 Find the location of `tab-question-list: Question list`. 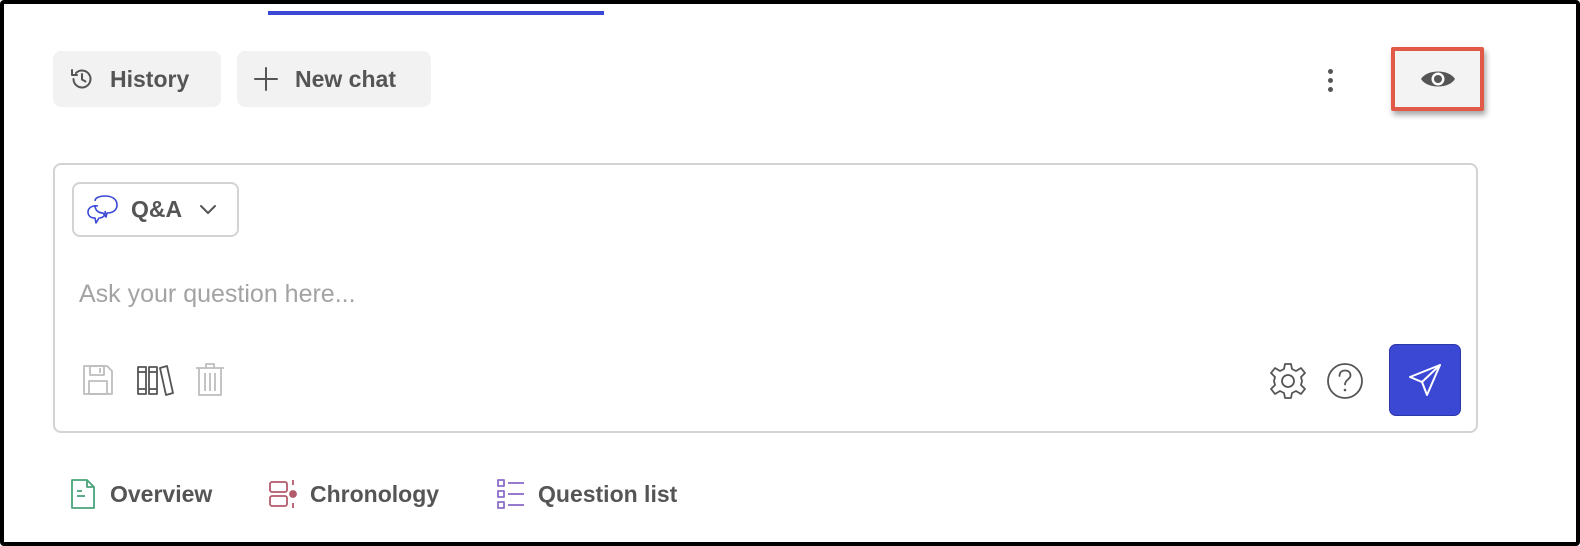

tab-question-list: Question list is located at coordinates (586, 494).